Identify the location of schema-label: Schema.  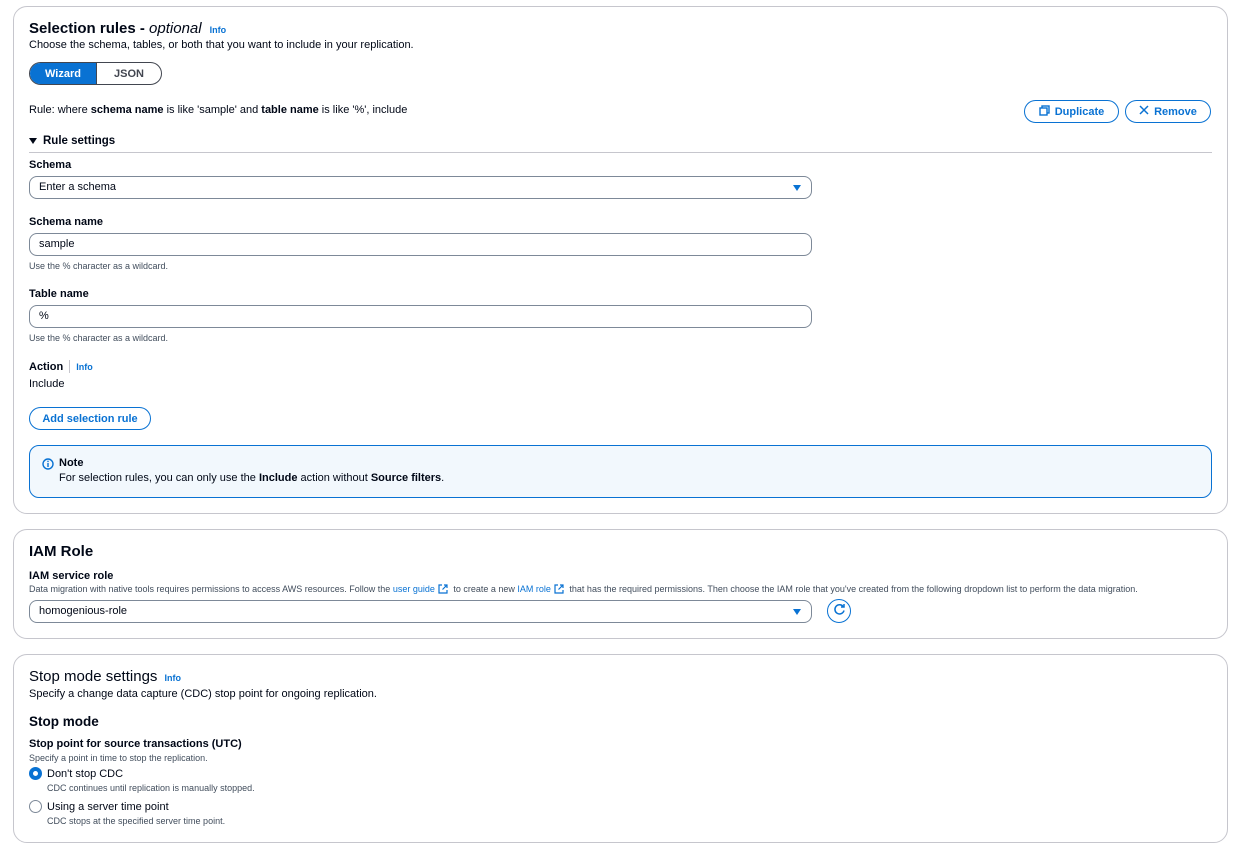
(50, 165).